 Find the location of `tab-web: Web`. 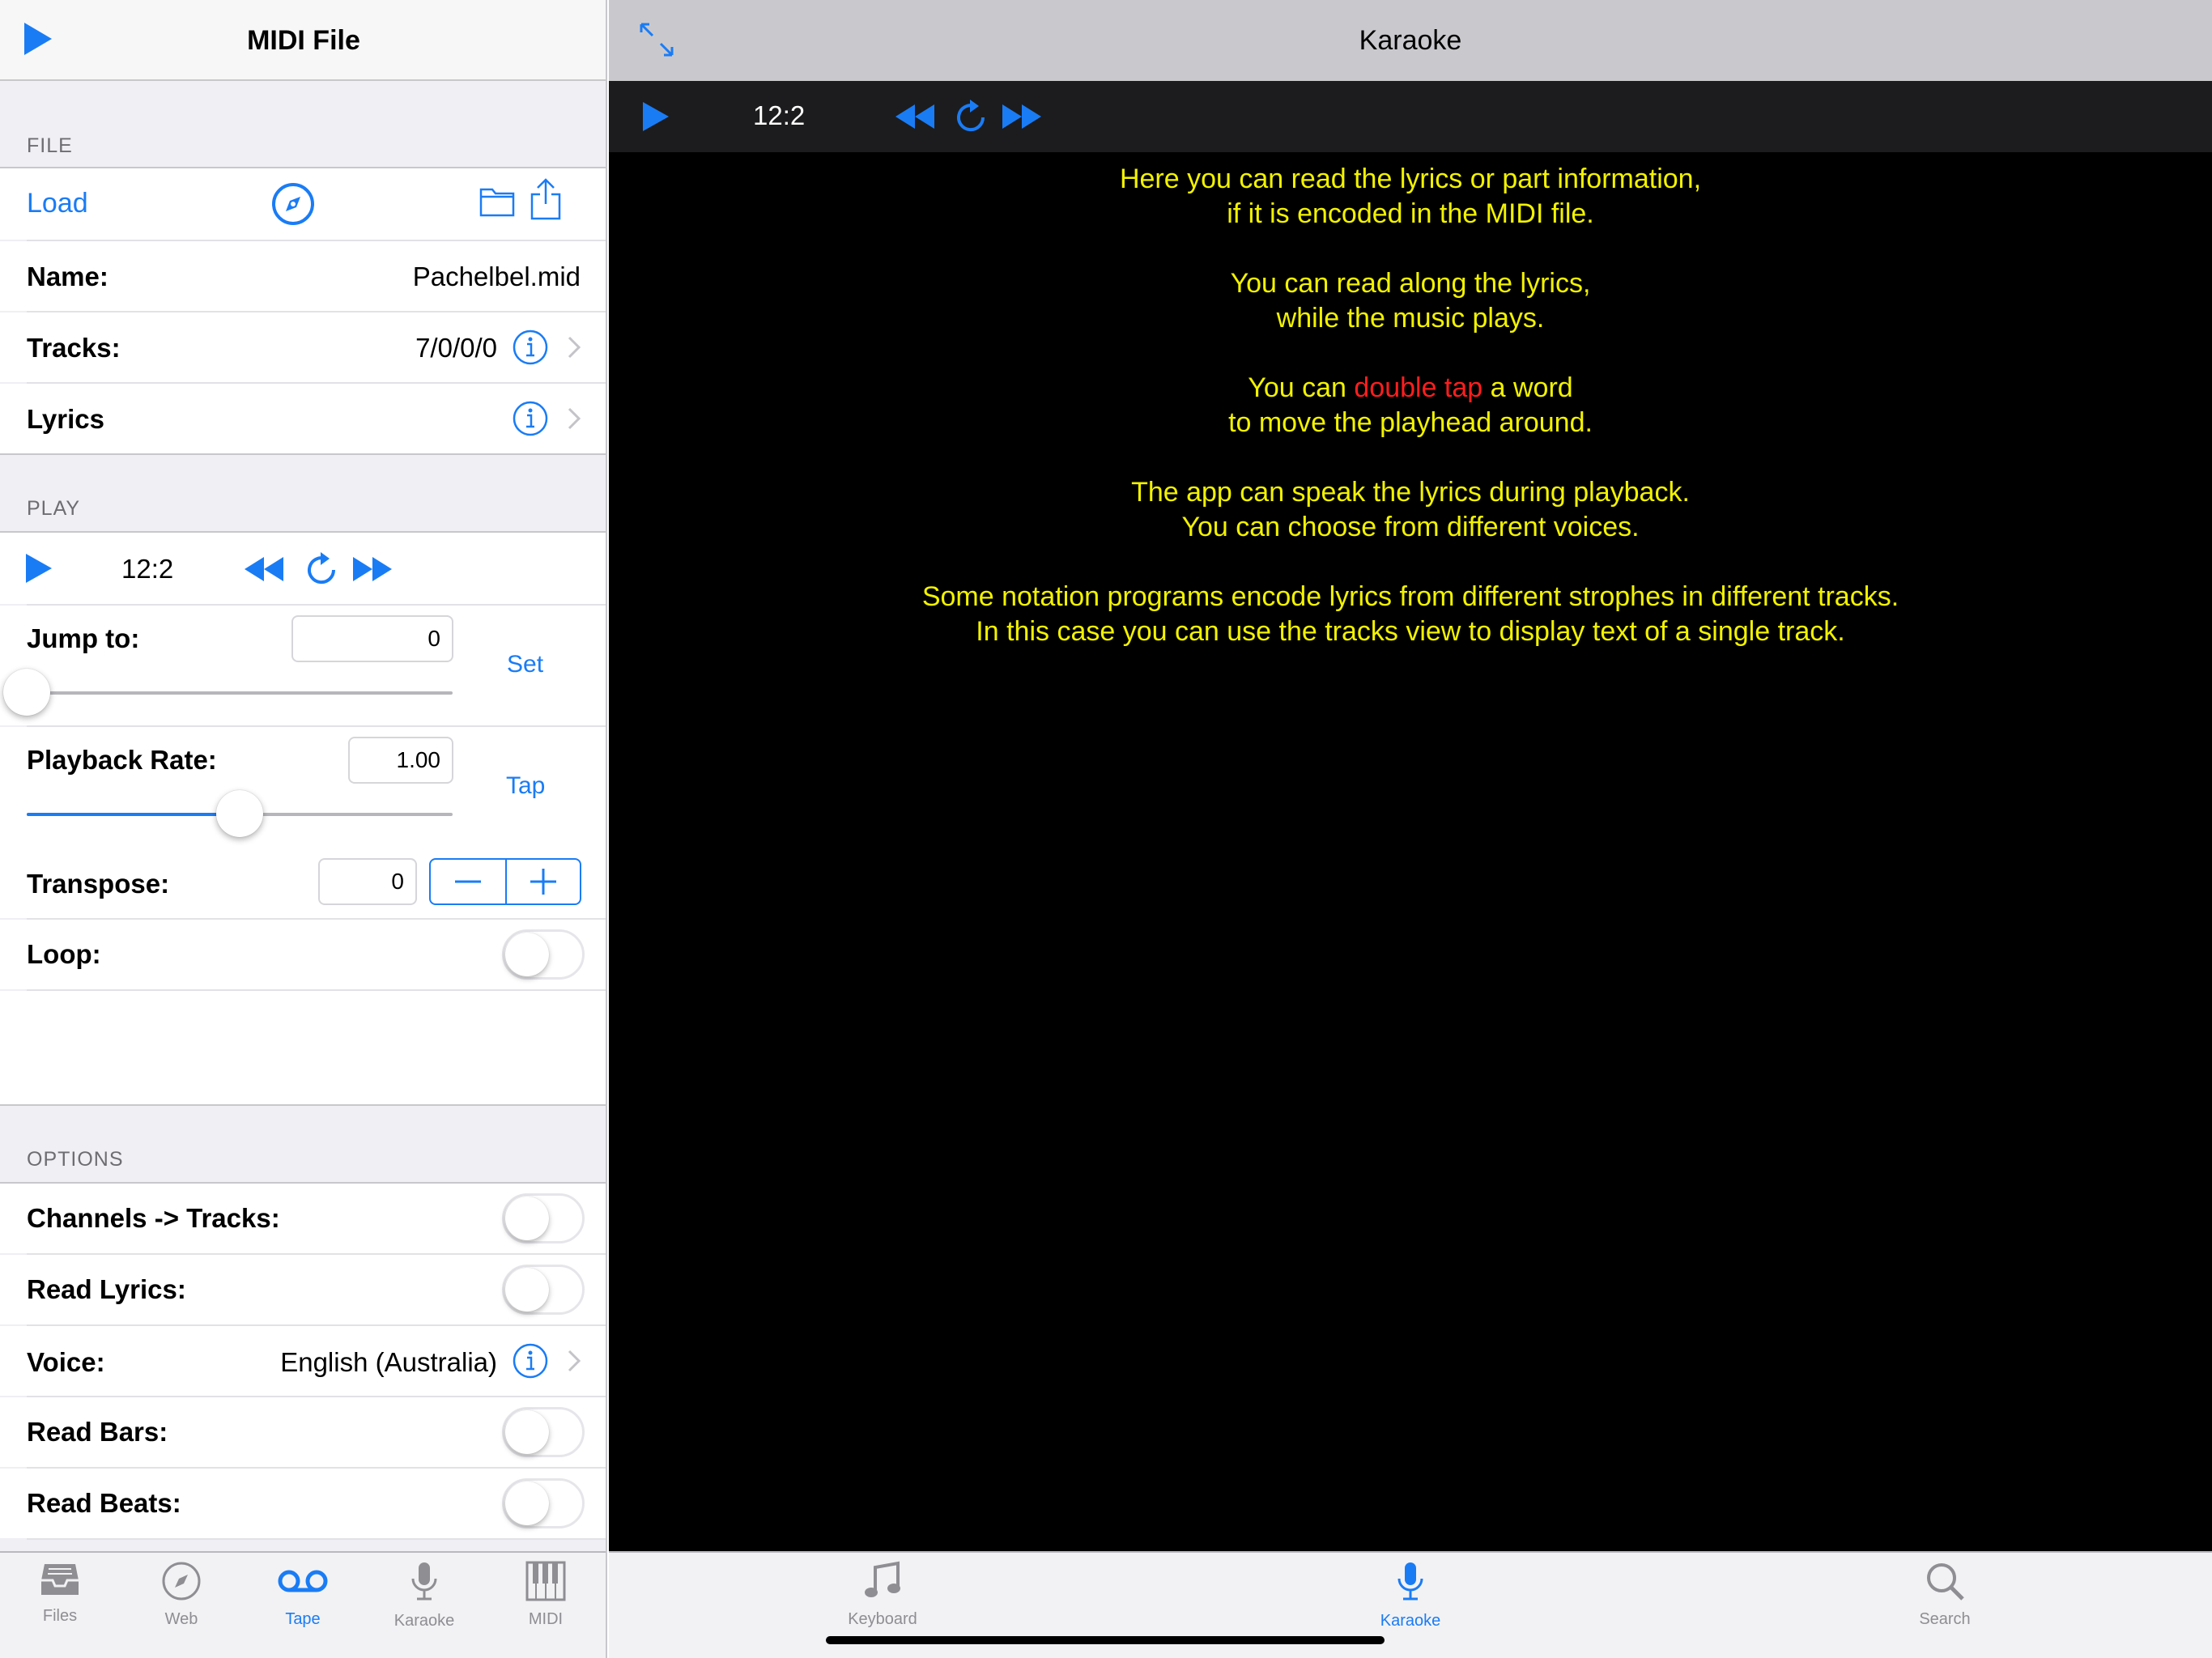

tab-web: Web is located at coordinates (182, 1595).